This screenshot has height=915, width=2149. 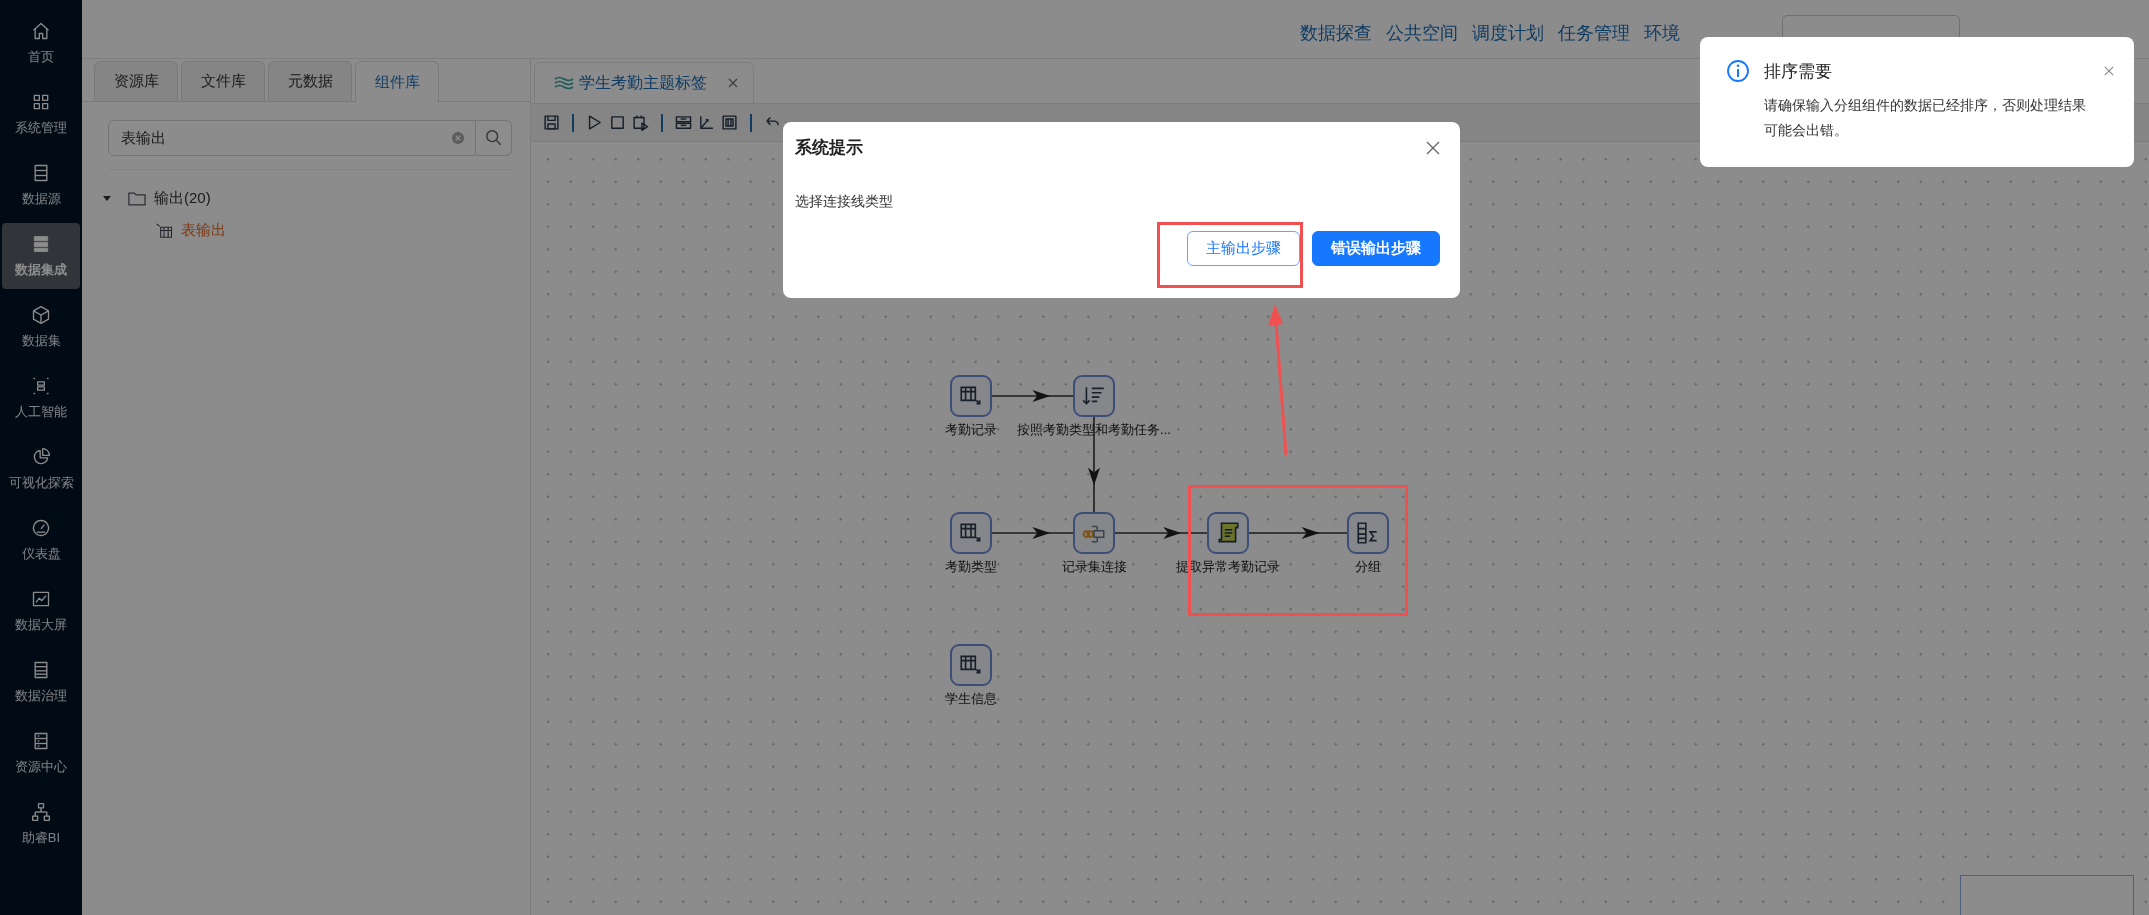 I want to click on sidebar-item: 数据源, so click(x=41, y=185).